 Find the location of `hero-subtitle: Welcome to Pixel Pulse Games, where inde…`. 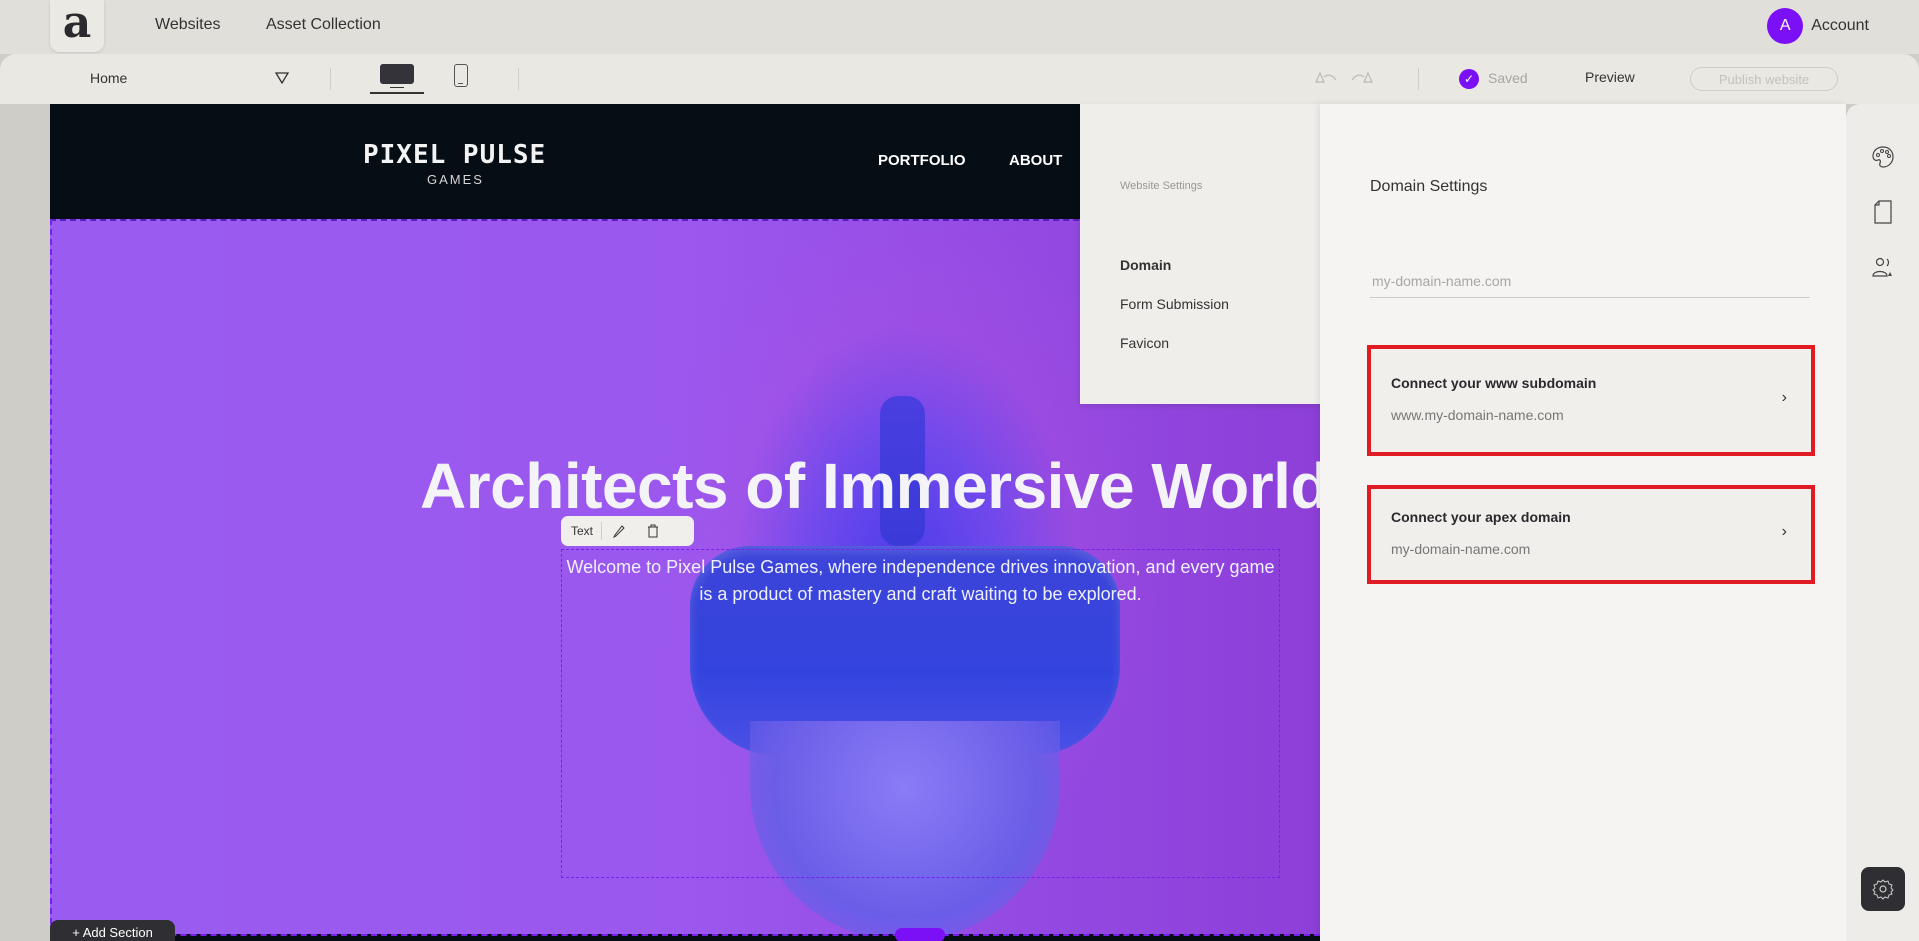

hero-subtitle: Welcome to Pixel Pulse Games, where inde… is located at coordinates (920, 581).